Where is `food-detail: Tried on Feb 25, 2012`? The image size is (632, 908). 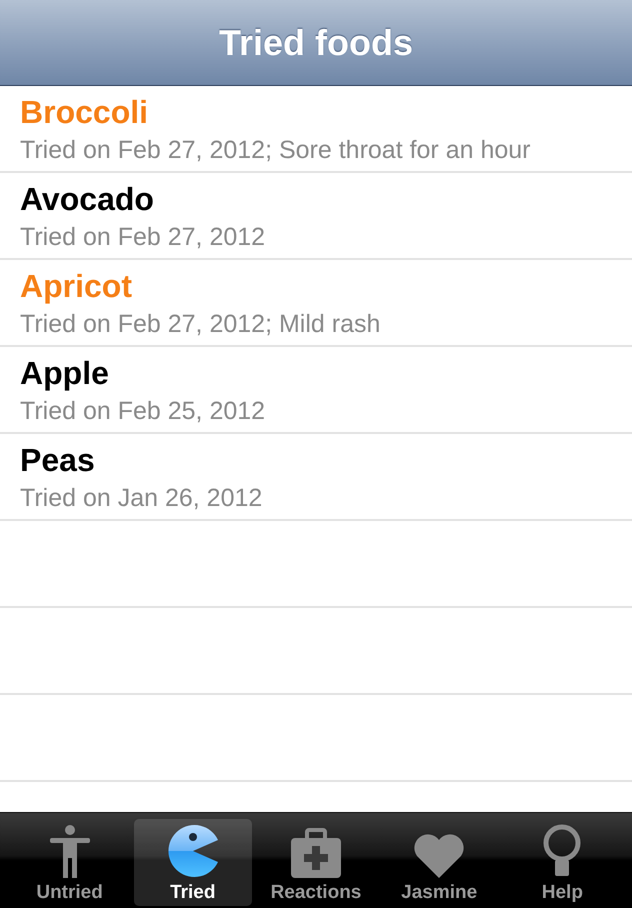
food-detail: Tried on Feb 25, 2012 is located at coordinates (143, 411).